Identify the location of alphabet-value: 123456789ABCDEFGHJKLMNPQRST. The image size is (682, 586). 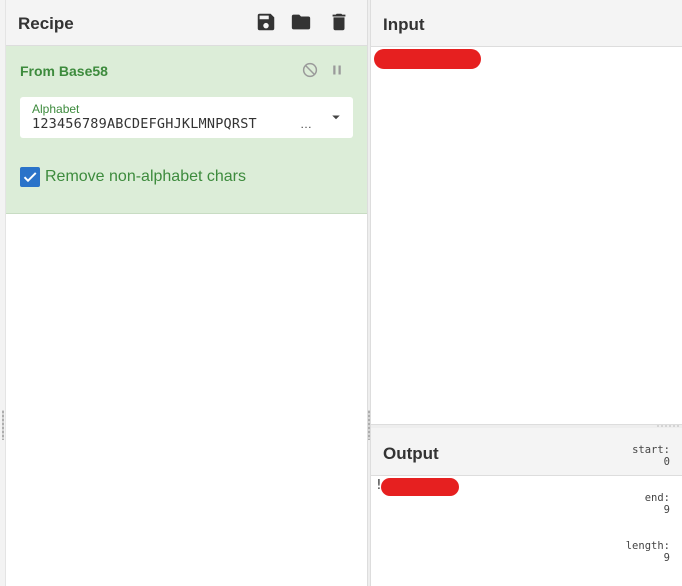
(173, 124).